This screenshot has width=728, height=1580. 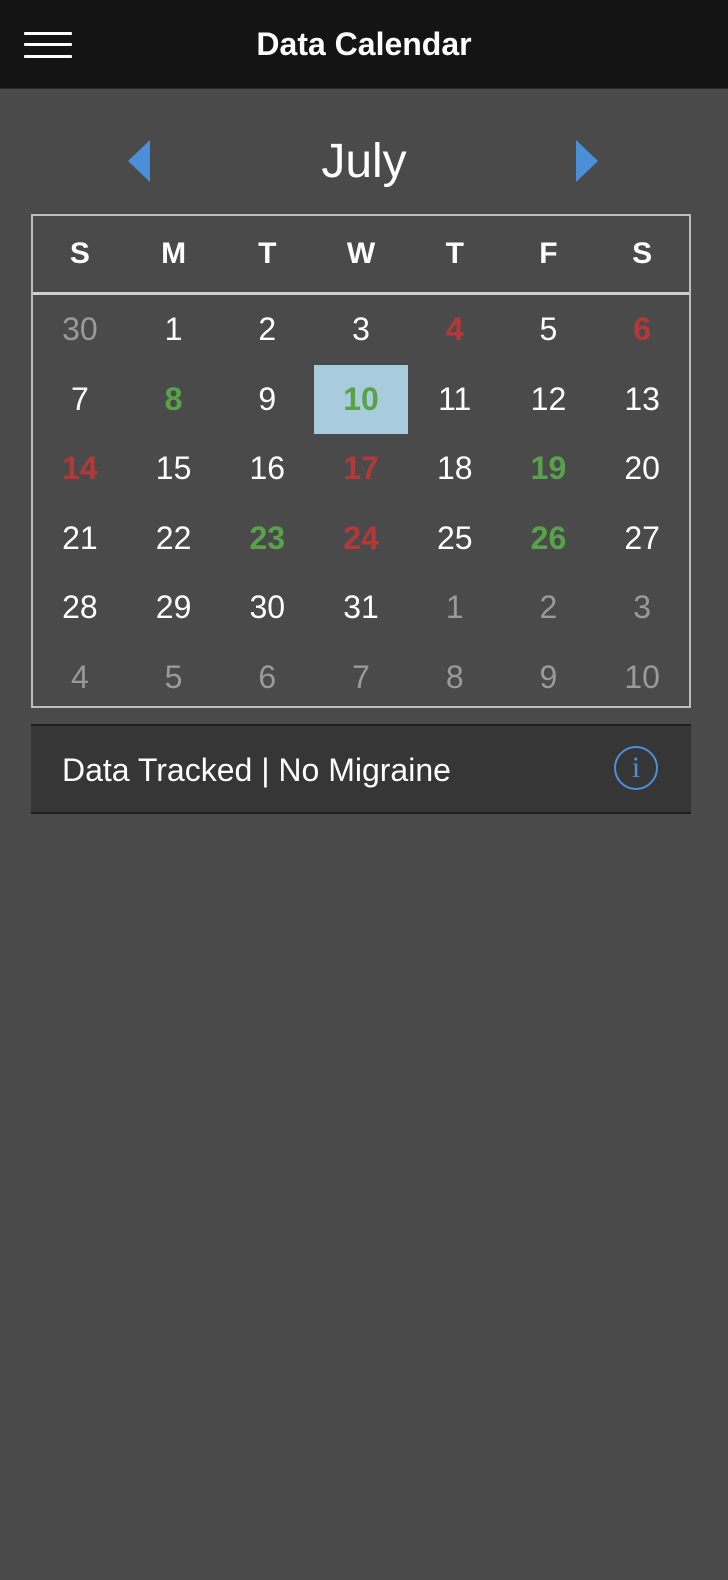 I want to click on calendar-day: 13, so click(x=642, y=400).